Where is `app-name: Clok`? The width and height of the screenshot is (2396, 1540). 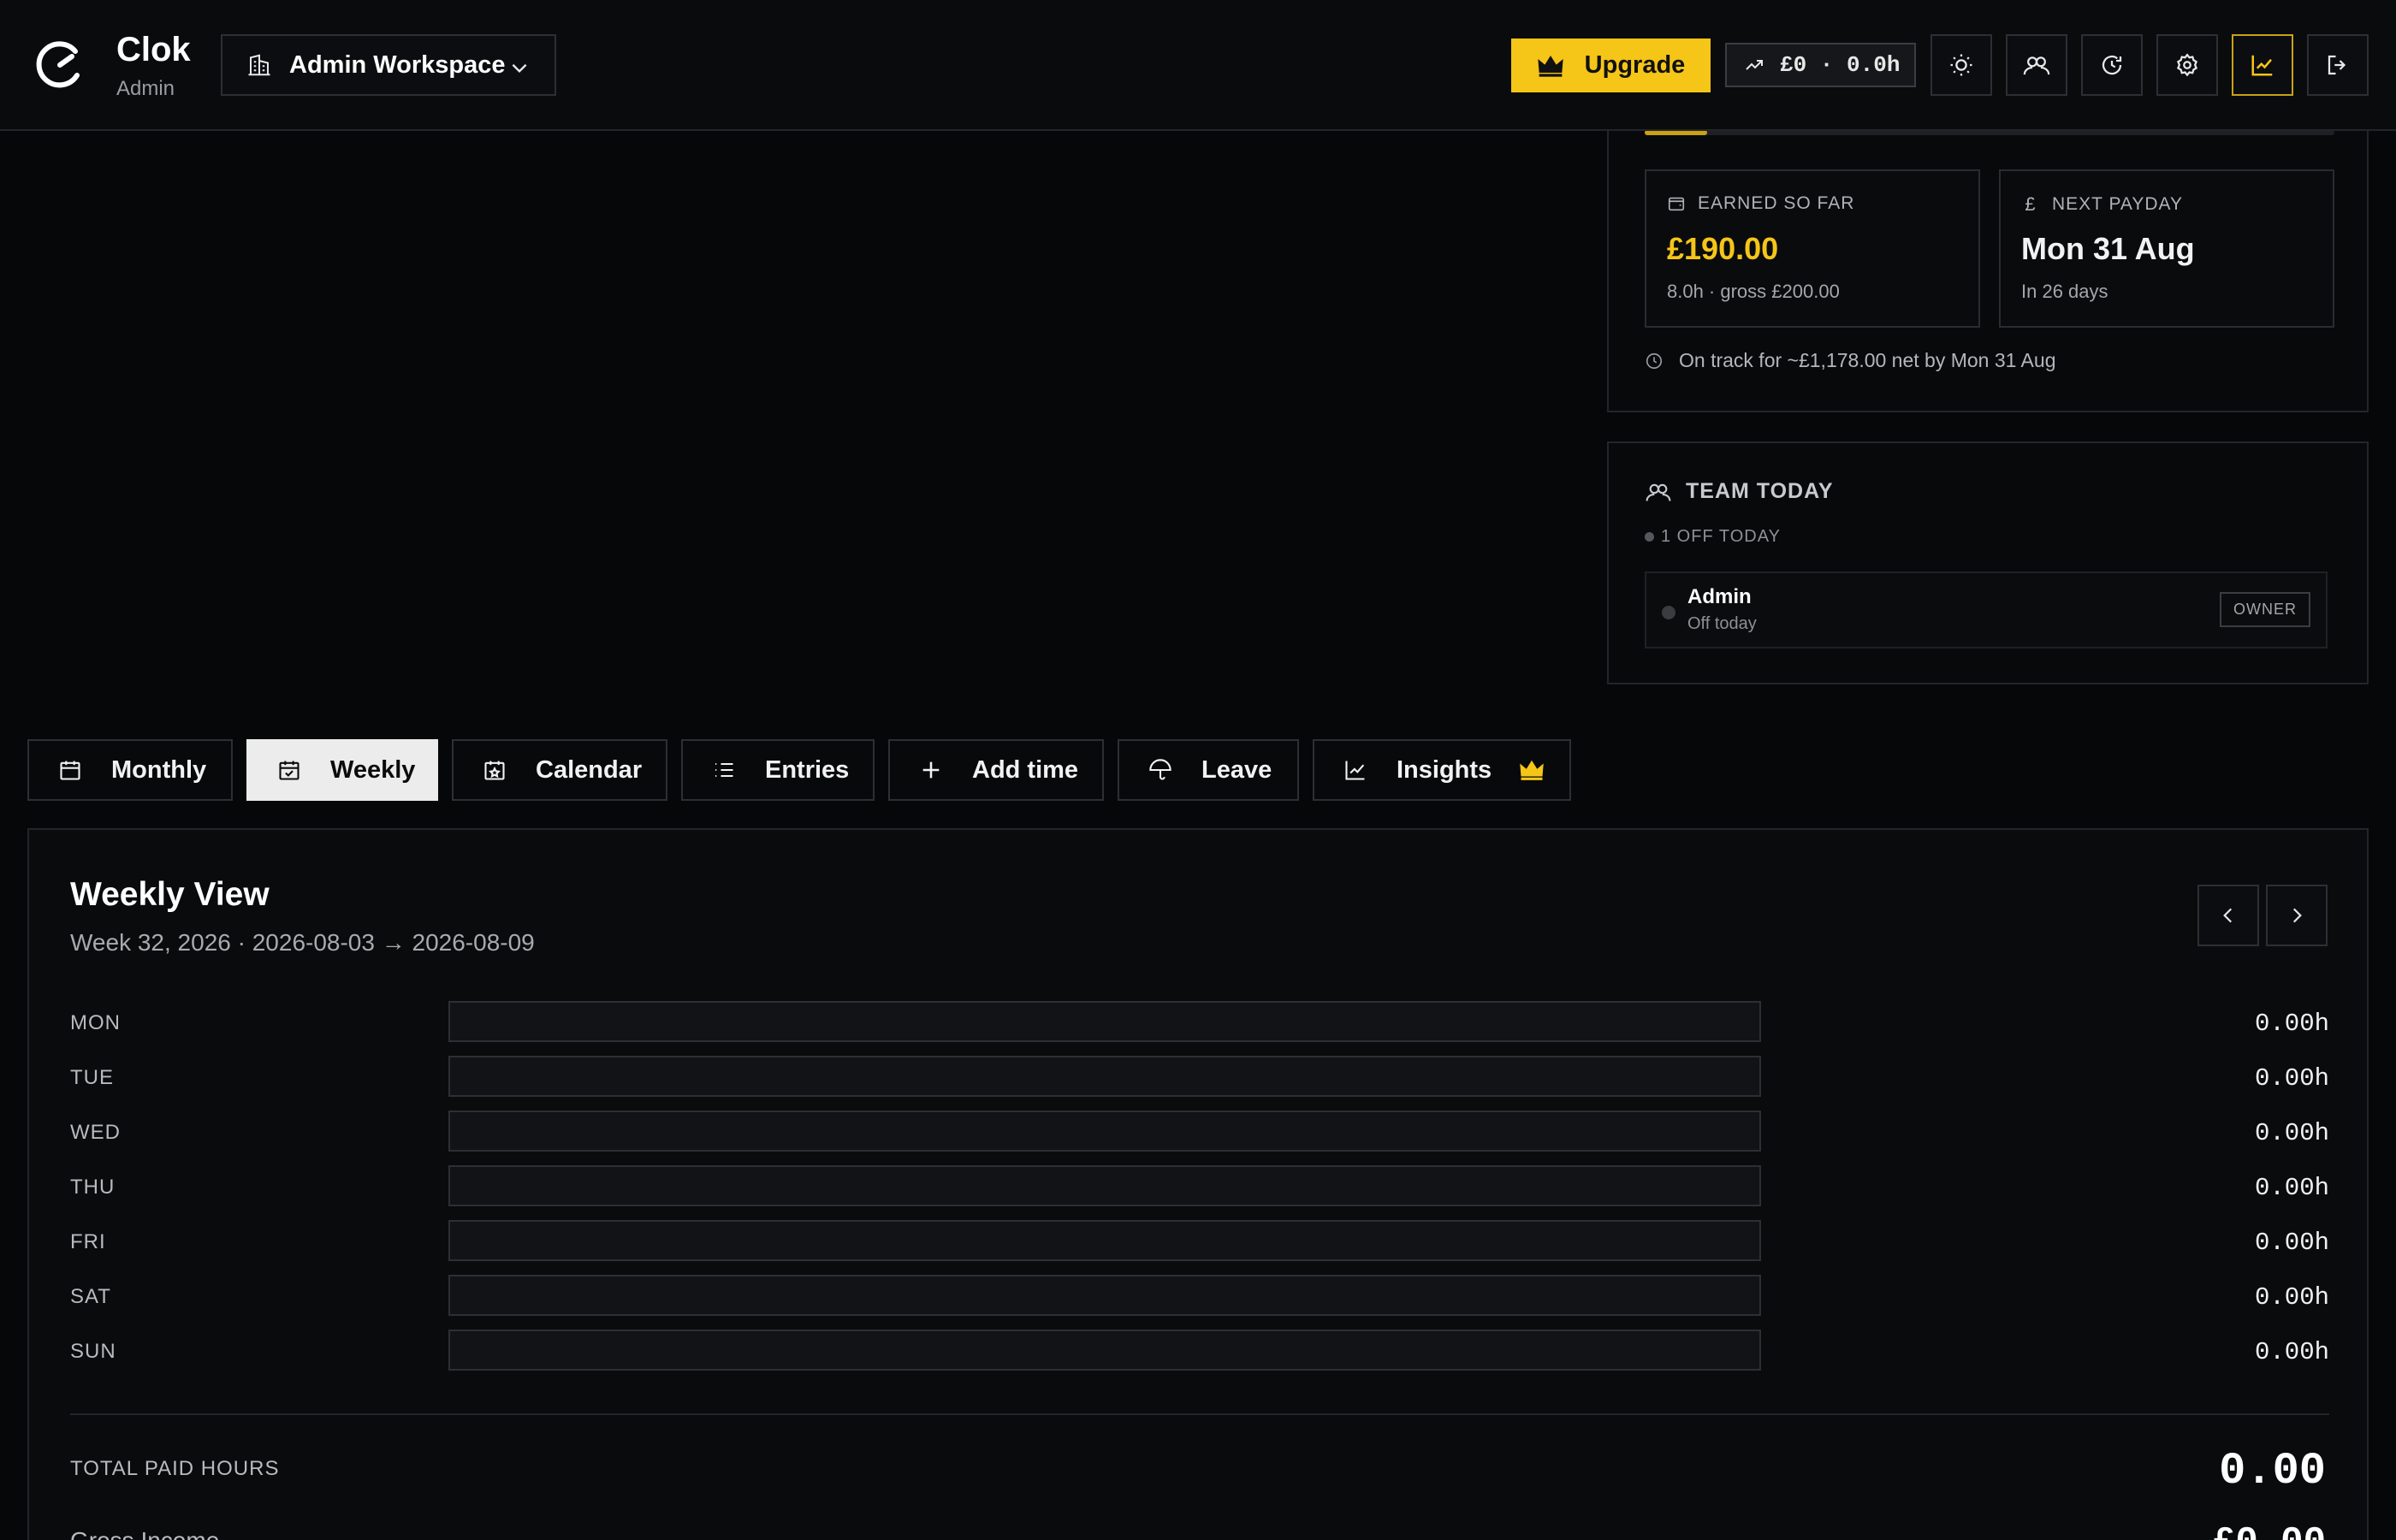 app-name: Clok is located at coordinates (153, 49).